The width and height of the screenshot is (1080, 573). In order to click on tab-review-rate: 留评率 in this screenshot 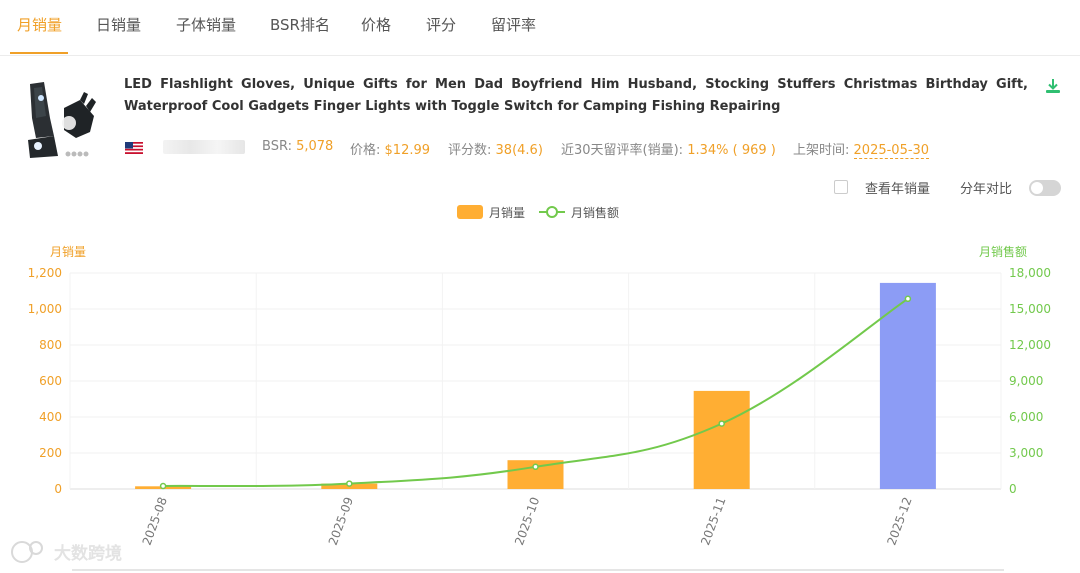, I will do `click(513, 24)`.